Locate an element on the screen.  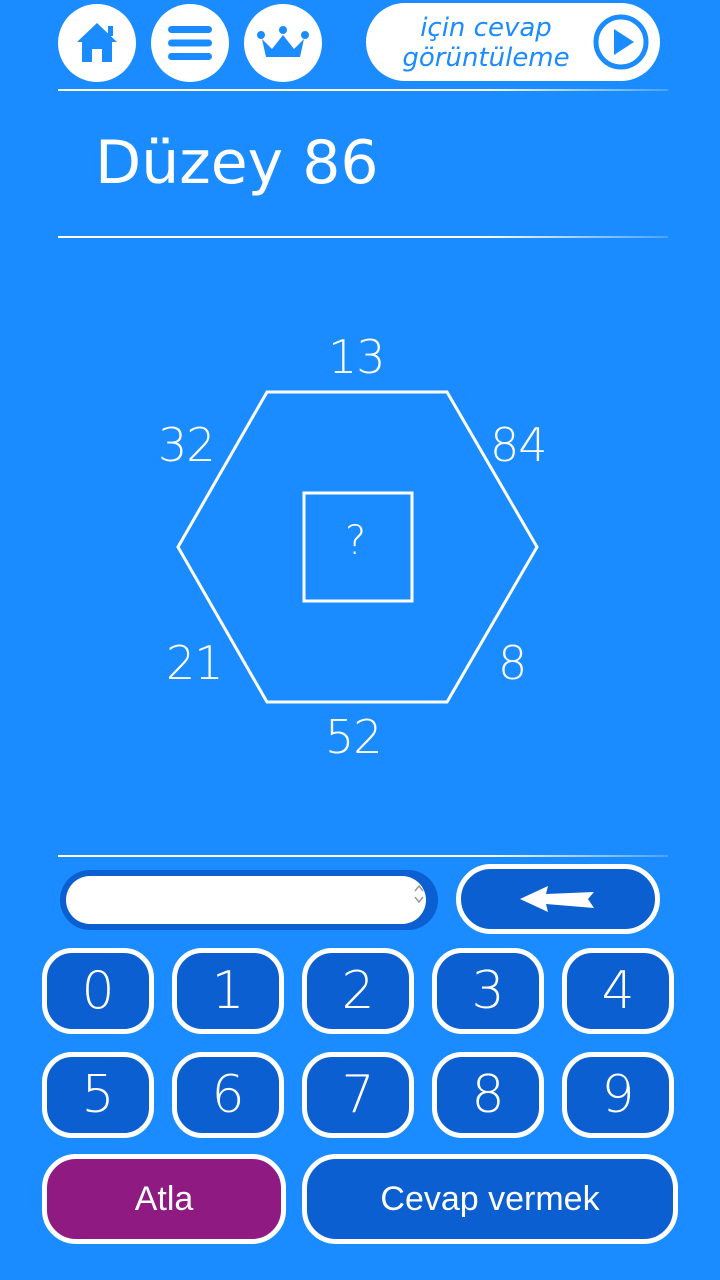
play-icon is located at coordinates (621, 42).